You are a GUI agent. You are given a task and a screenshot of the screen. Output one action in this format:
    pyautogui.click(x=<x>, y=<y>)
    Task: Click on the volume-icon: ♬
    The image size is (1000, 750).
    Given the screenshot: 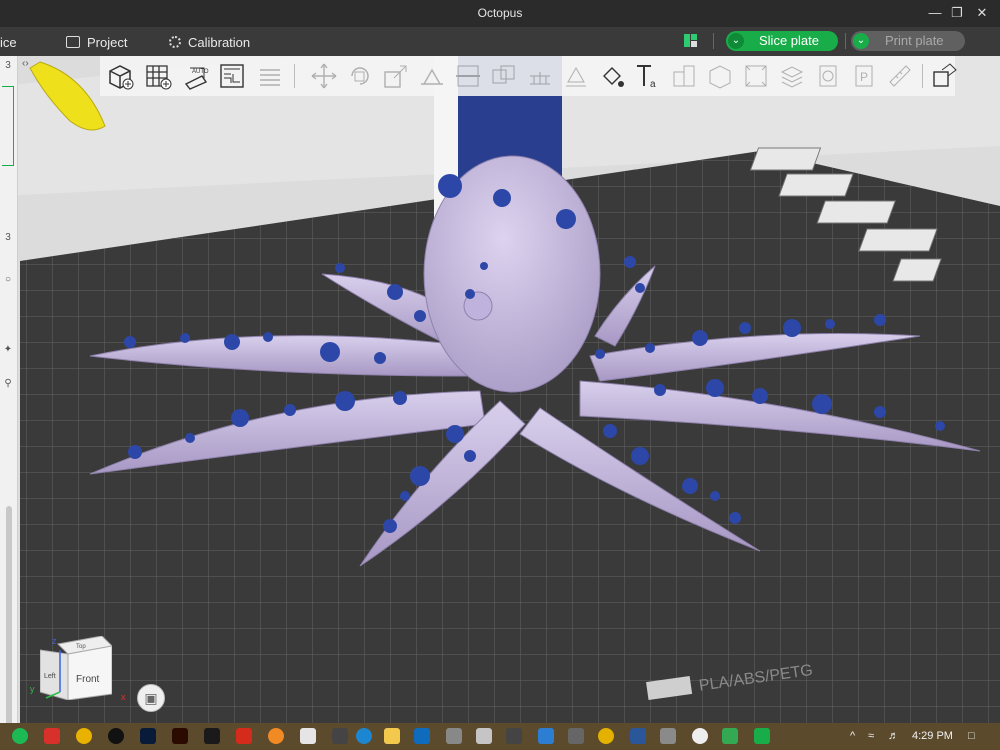 What is the action you would take?
    pyautogui.click(x=893, y=736)
    